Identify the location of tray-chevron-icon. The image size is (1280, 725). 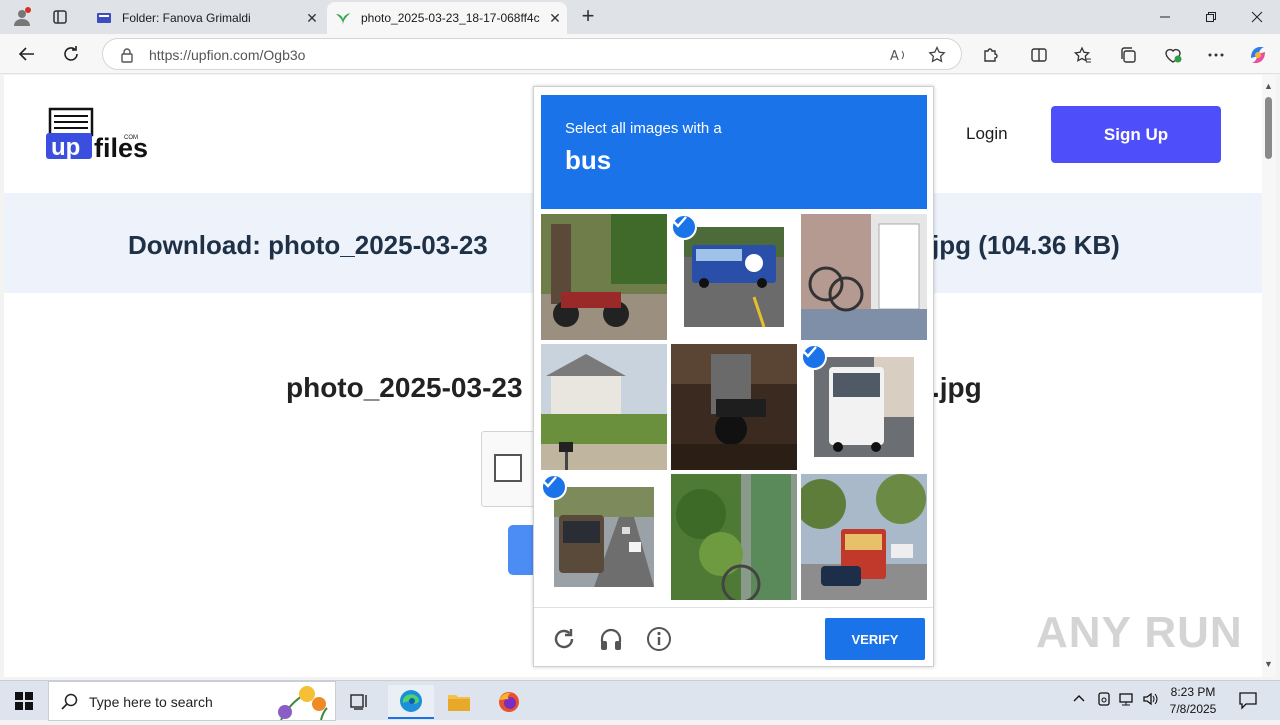
(1079, 699).